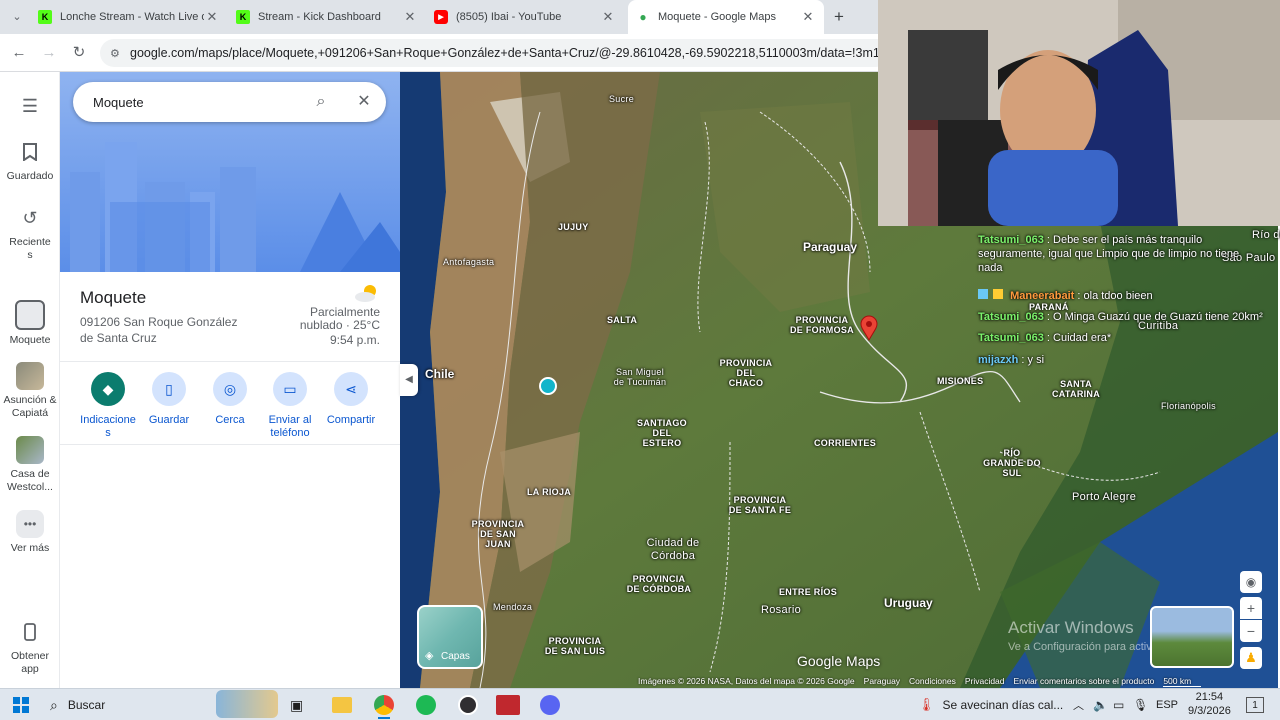 Image resolution: width=1280 pixels, height=720 pixels. Describe the element at coordinates (1209, 703) in the screenshot. I see `clock: 21:54 9/3/2026` at that location.